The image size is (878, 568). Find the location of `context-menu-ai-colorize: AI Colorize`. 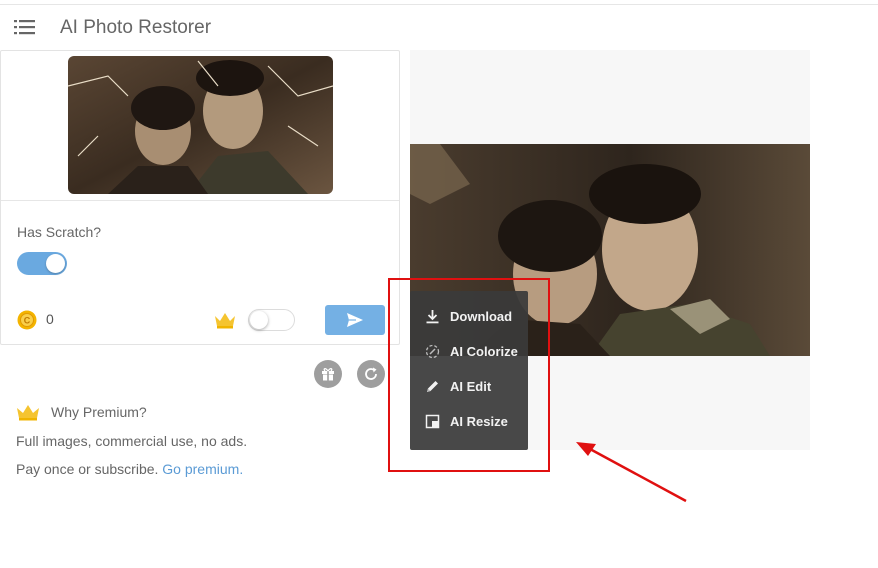

context-menu-ai-colorize: AI Colorize is located at coordinates (469, 351).